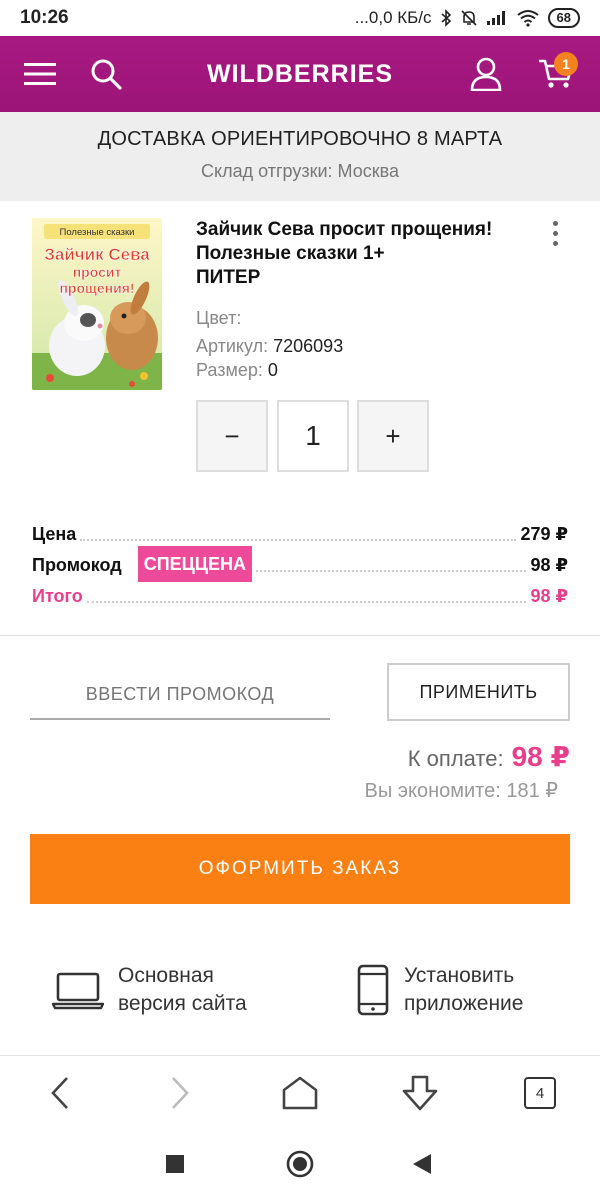 This screenshot has height=1199, width=600. What do you see at coordinates (344, 229) in the screenshot?
I see `product-title-line1: Зайчик Сева просит прощения!` at bounding box center [344, 229].